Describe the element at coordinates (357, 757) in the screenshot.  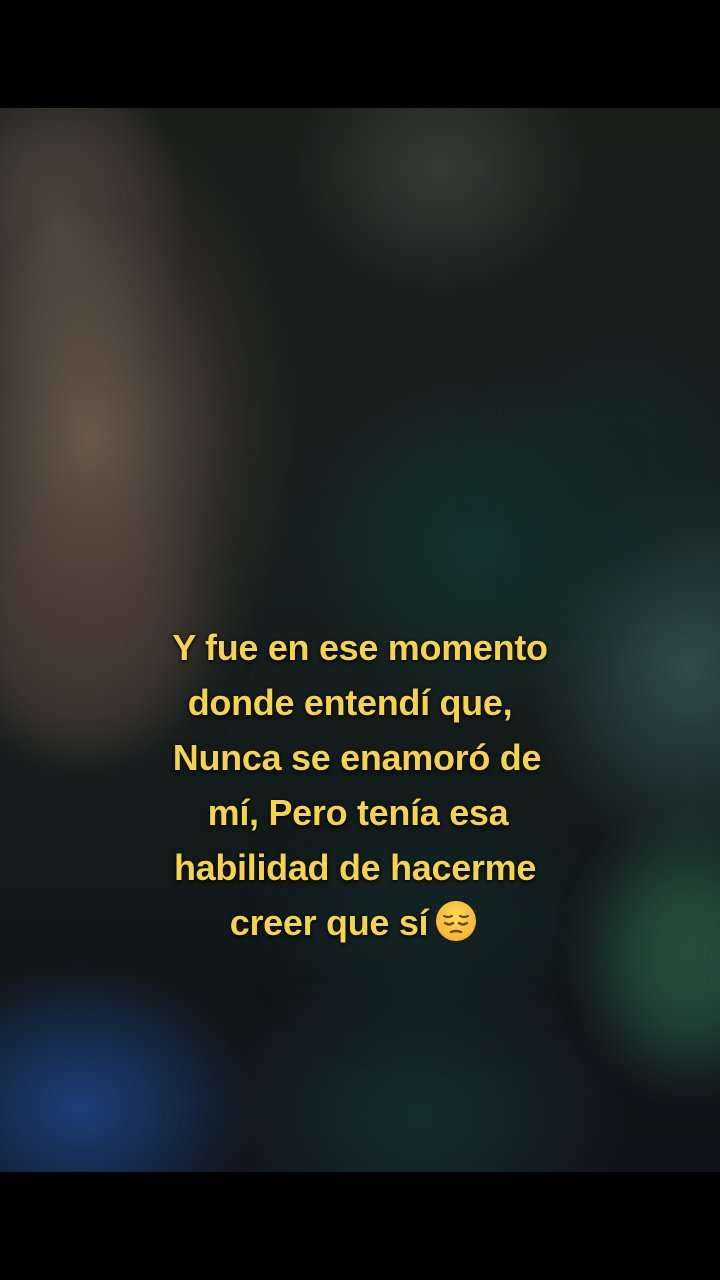
I see `caption-line: Nunca se enamoró de` at that location.